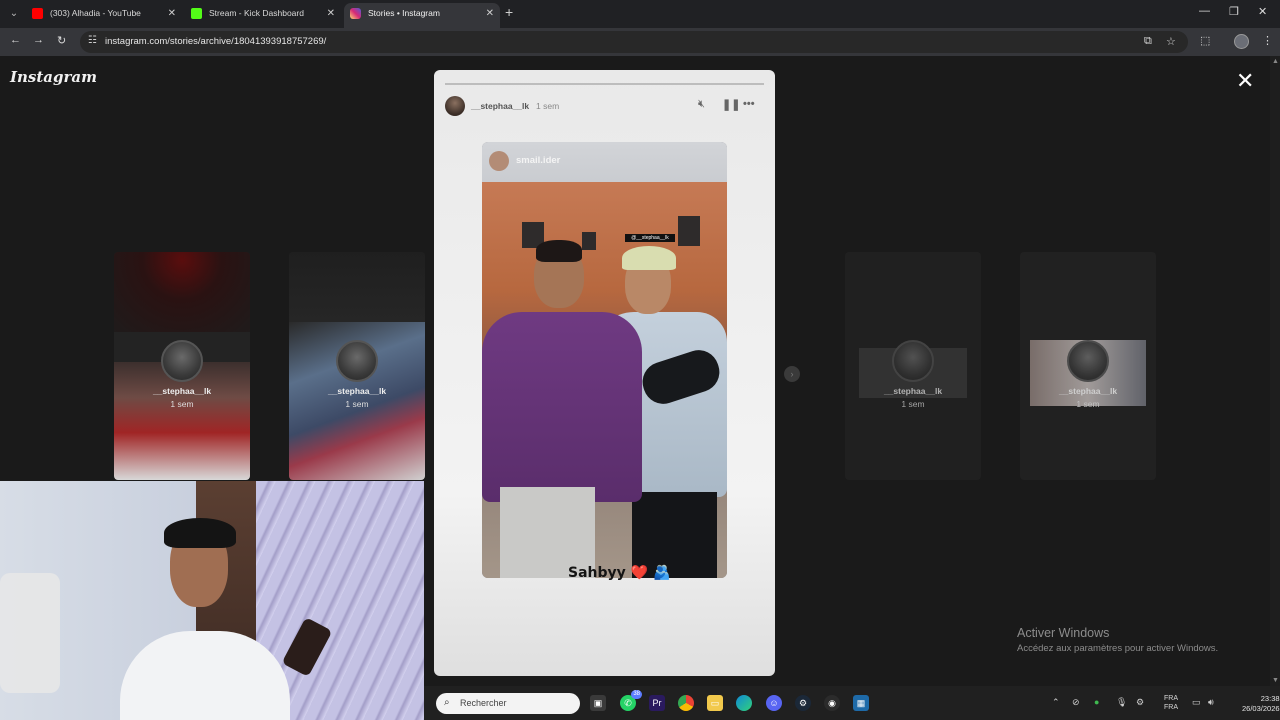  Describe the element at coordinates (597, 573) in the screenshot. I see `caption-text: Sahbyy` at that location.